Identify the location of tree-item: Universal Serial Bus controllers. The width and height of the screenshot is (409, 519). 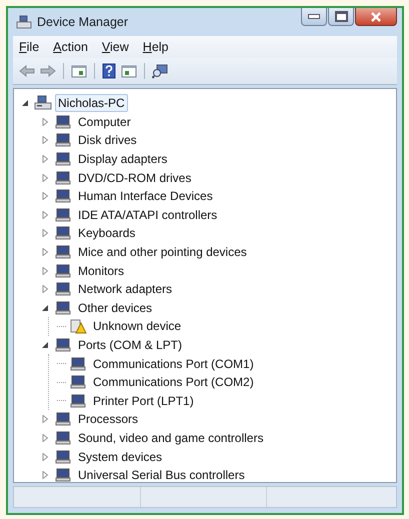
(161, 474).